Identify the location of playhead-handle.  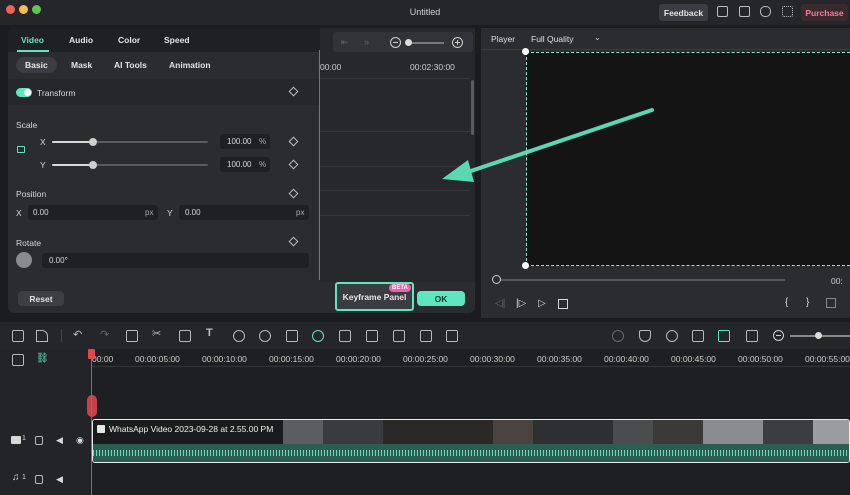
(91, 354).